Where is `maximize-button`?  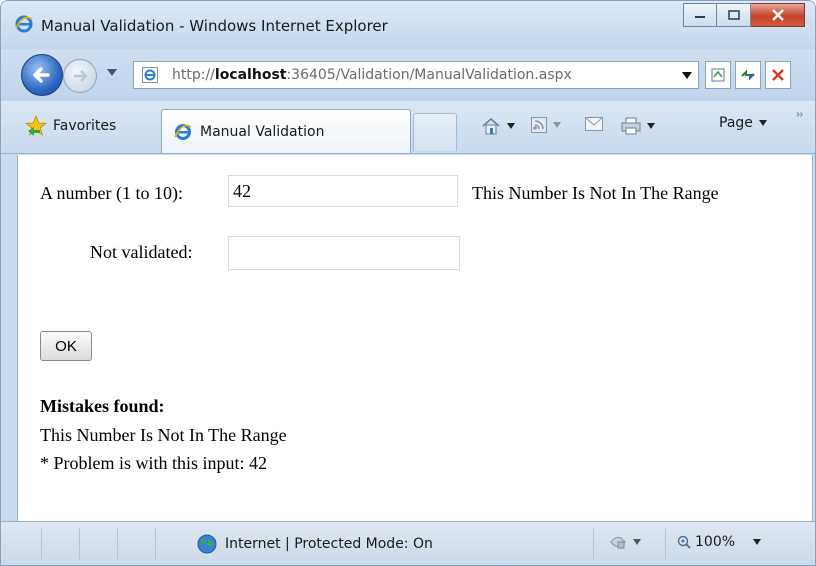 maximize-button is located at coordinates (734, 15).